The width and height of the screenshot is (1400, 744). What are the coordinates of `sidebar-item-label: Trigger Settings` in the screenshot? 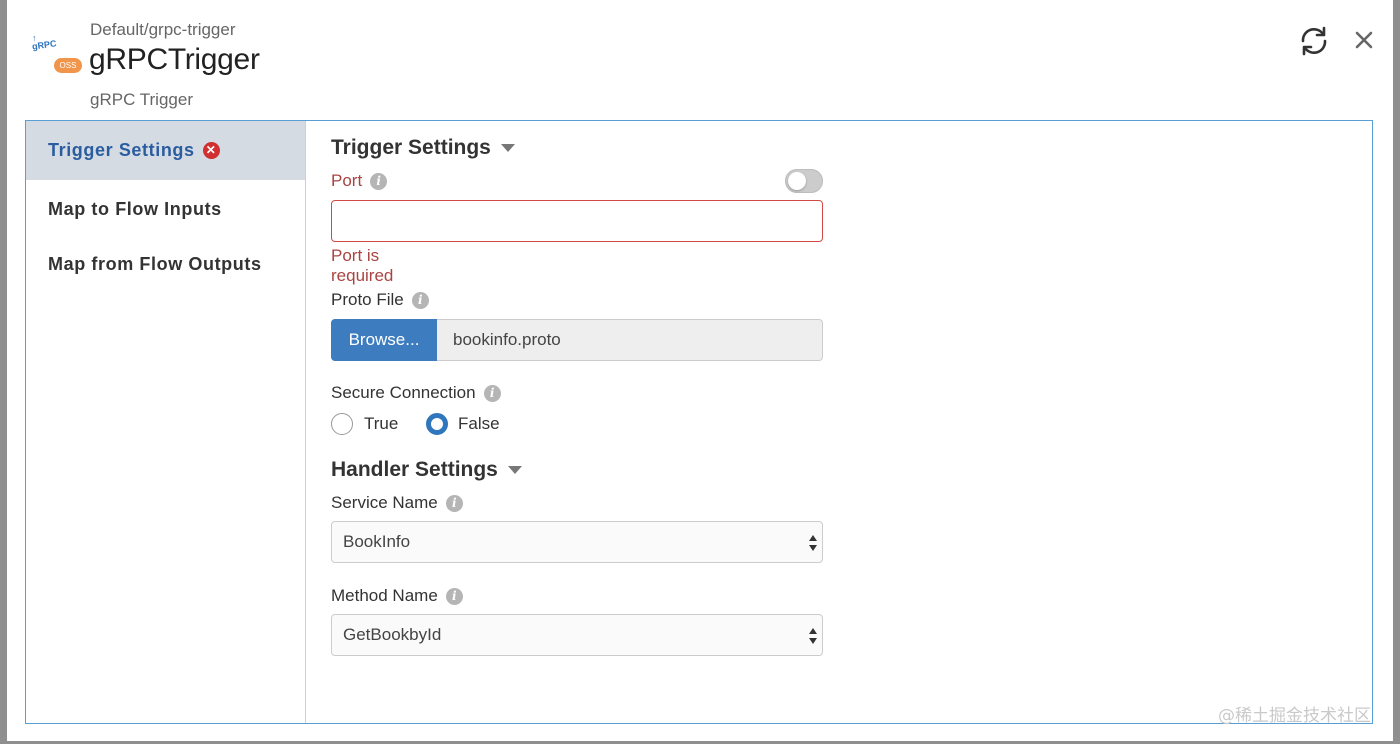 It's located at (121, 150).